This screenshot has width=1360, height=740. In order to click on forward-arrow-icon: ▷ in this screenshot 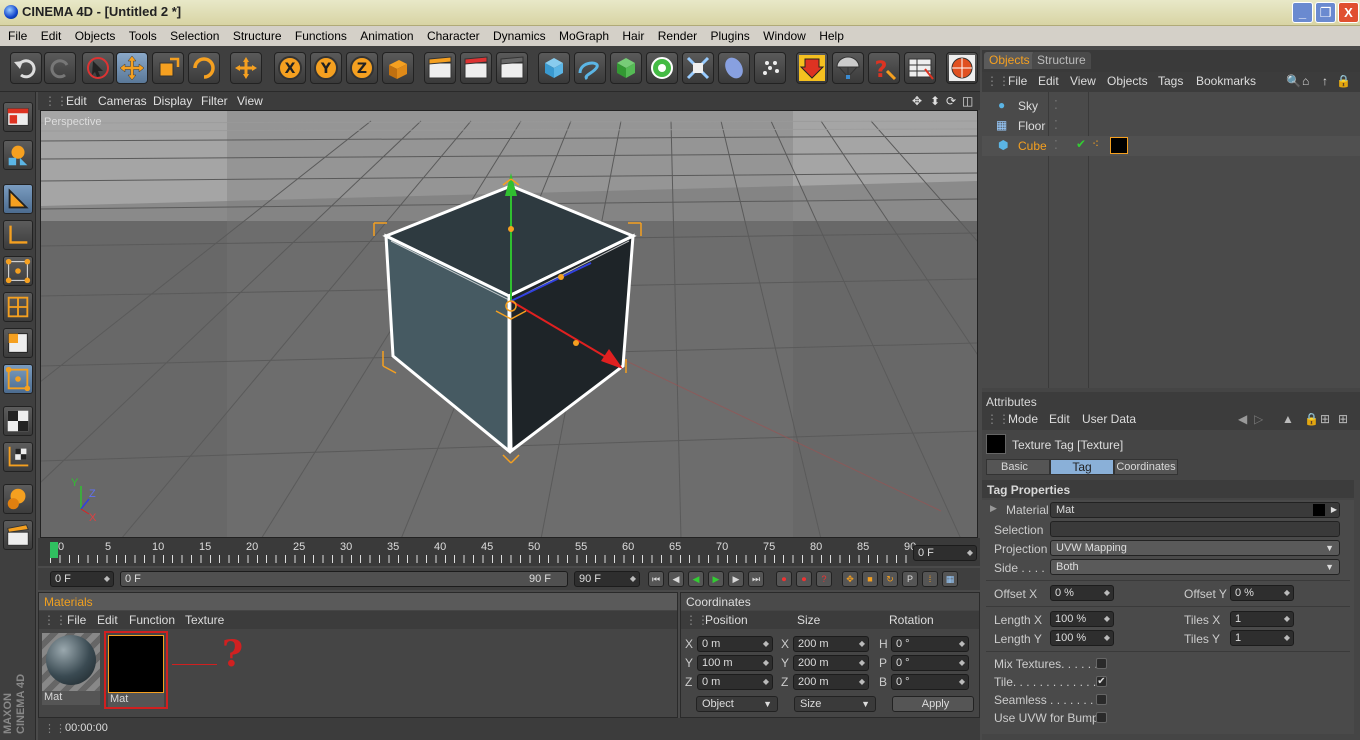, I will do `click(1258, 419)`.